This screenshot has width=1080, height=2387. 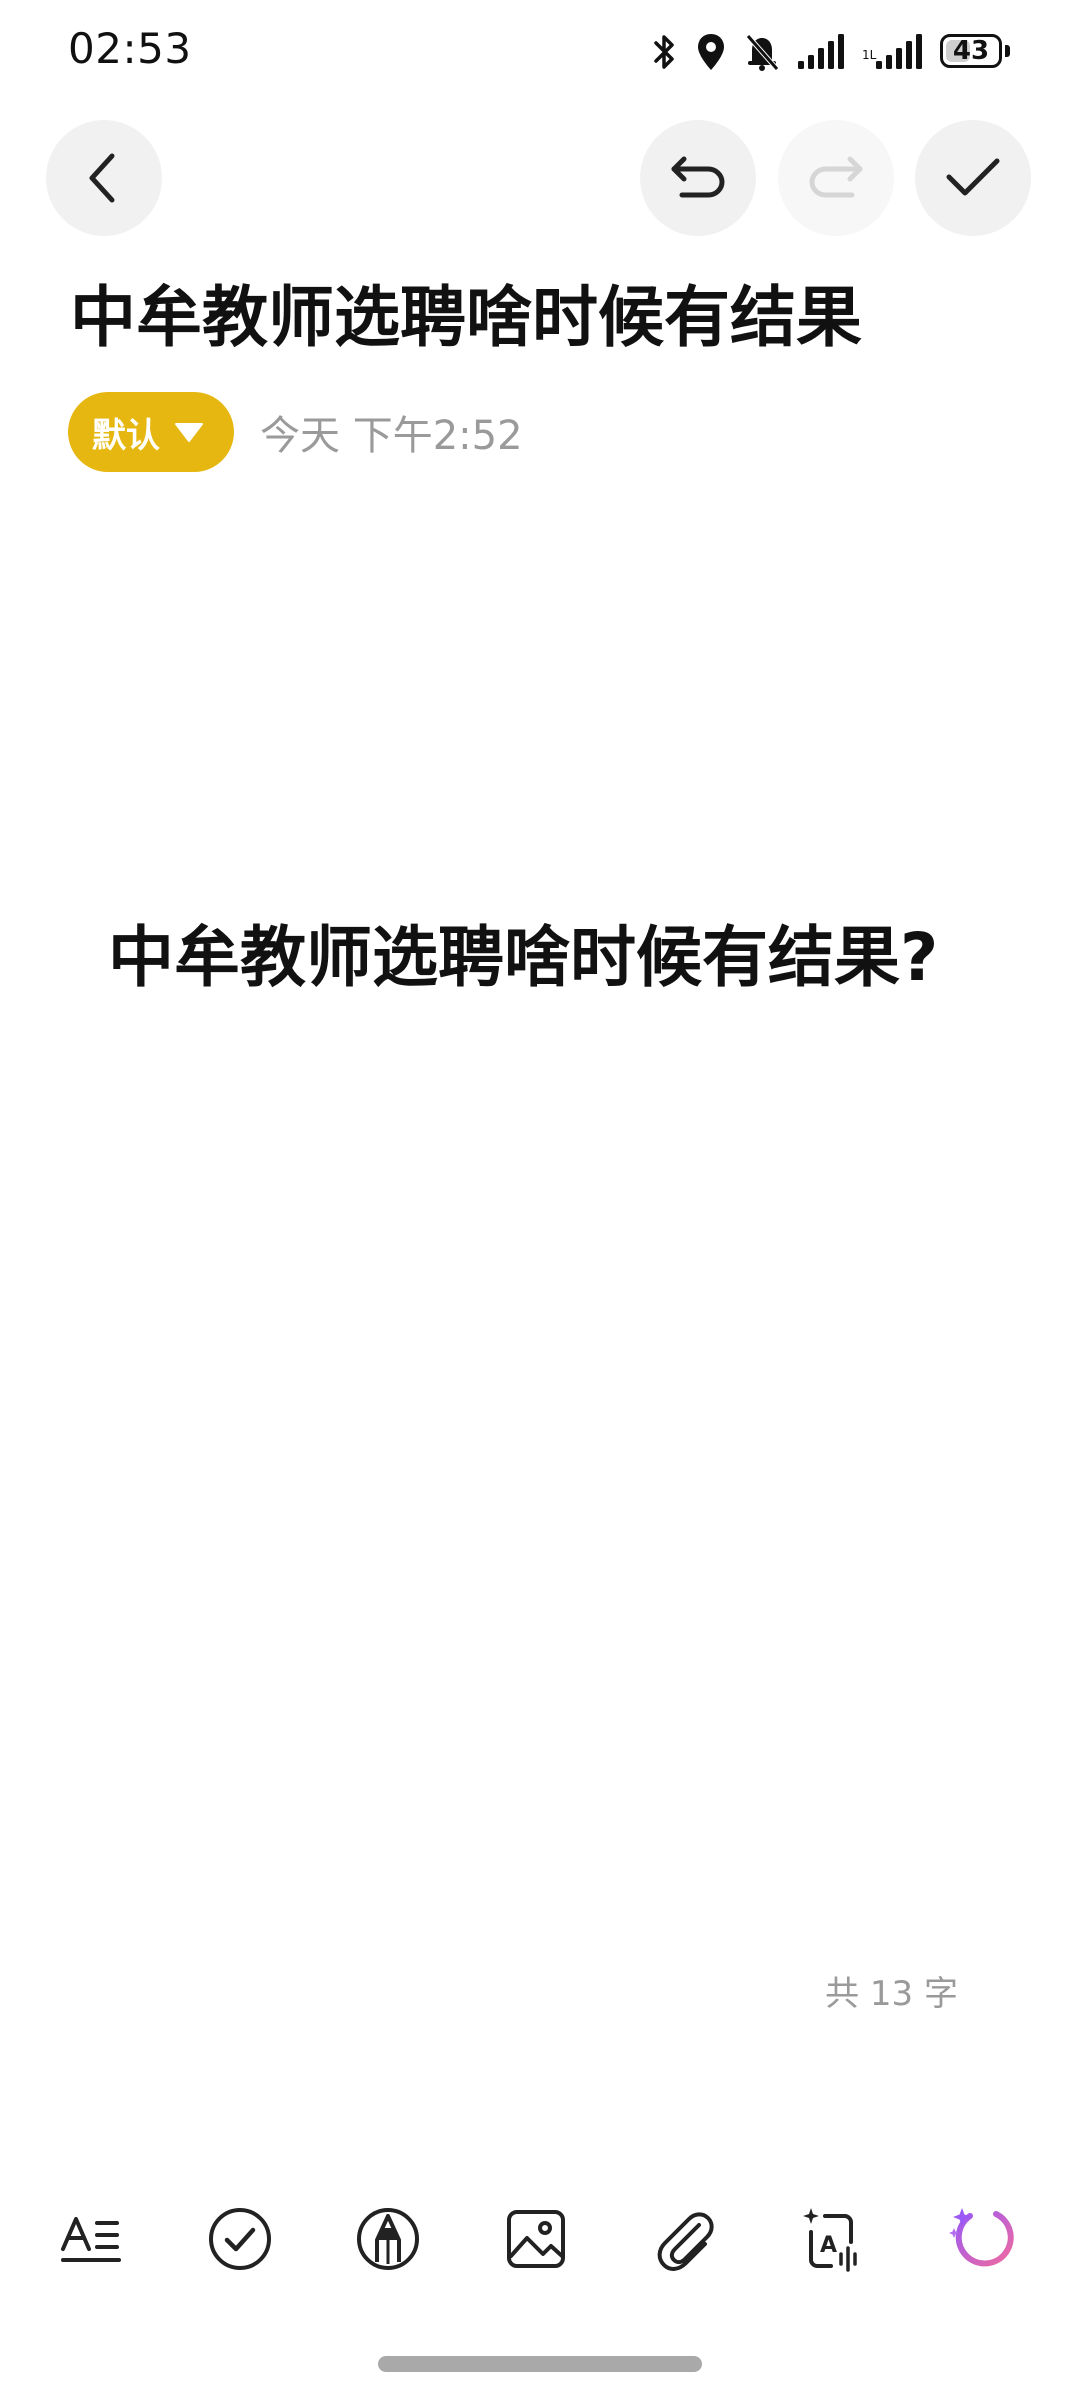 What do you see at coordinates (711, 52) in the screenshot?
I see `location-icon` at bounding box center [711, 52].